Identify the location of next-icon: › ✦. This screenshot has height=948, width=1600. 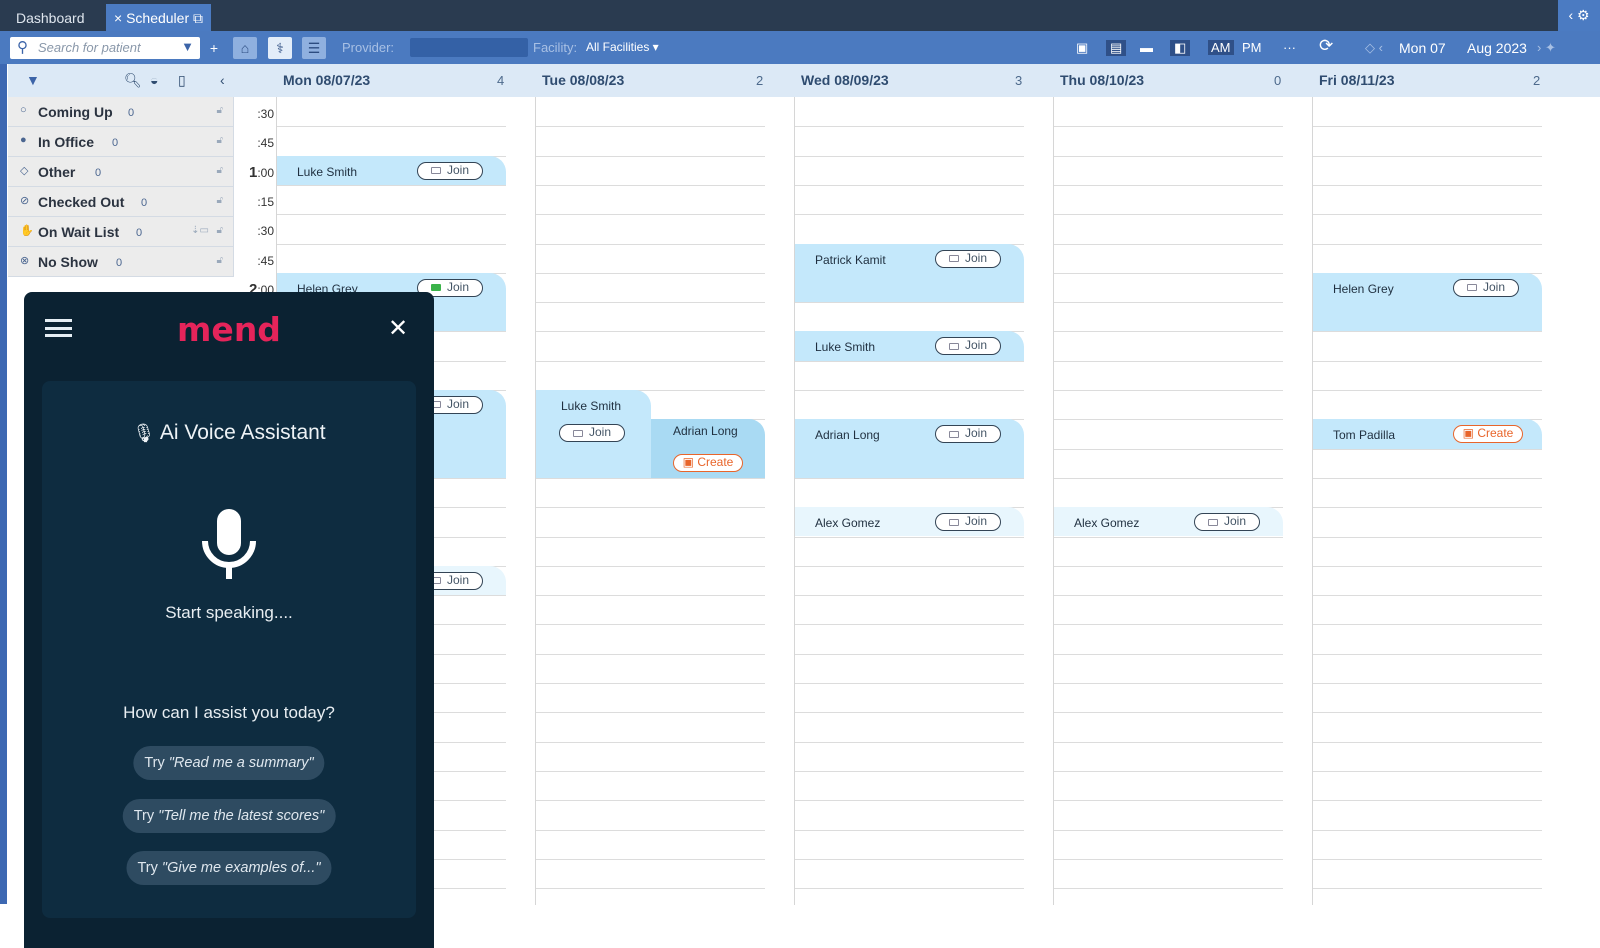
(1546, 48).